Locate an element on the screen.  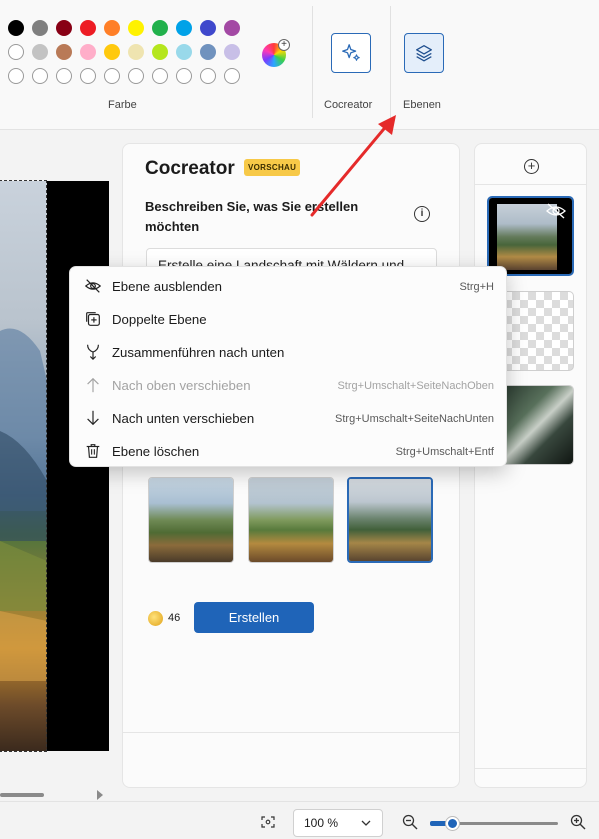
menu-item-label: Doppelte Ebene is located at coordinates (159, 319).